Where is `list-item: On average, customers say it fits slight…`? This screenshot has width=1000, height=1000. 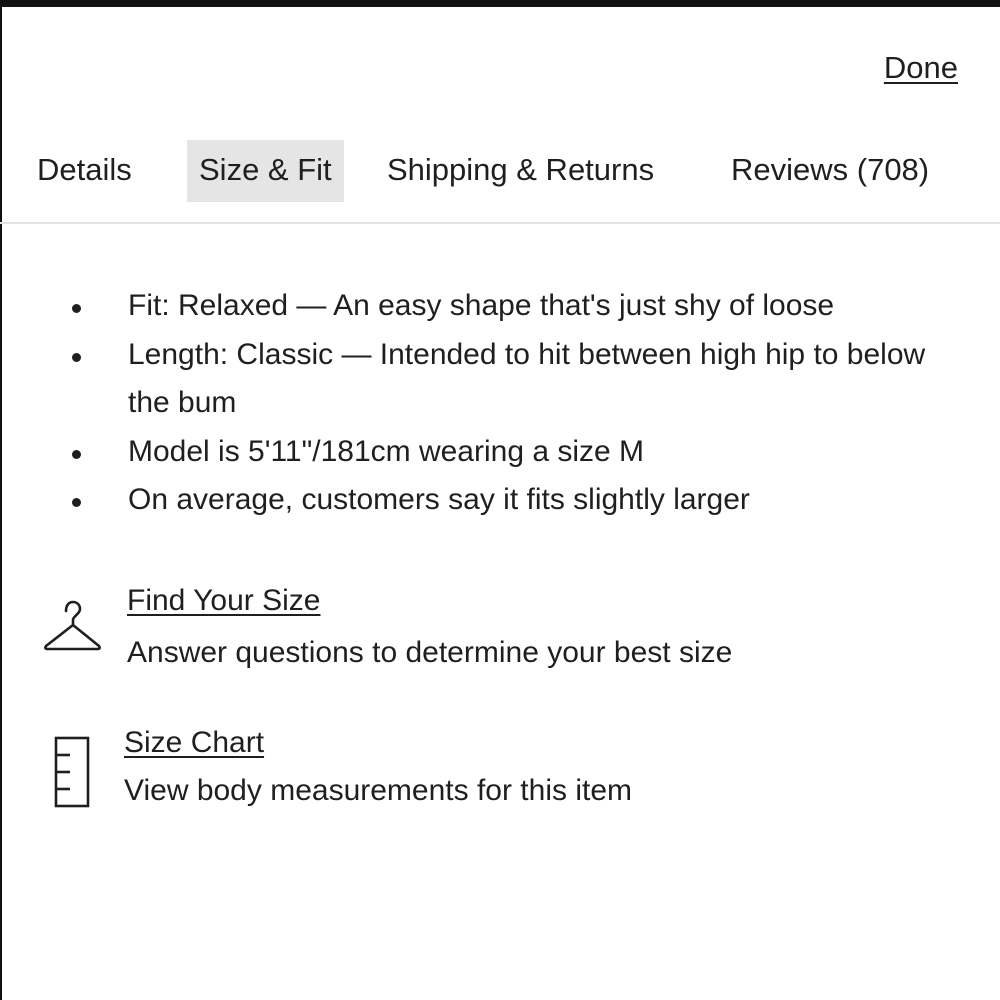 list-item: On average, customers say it fits slight… is located at coordinates (500, 500).